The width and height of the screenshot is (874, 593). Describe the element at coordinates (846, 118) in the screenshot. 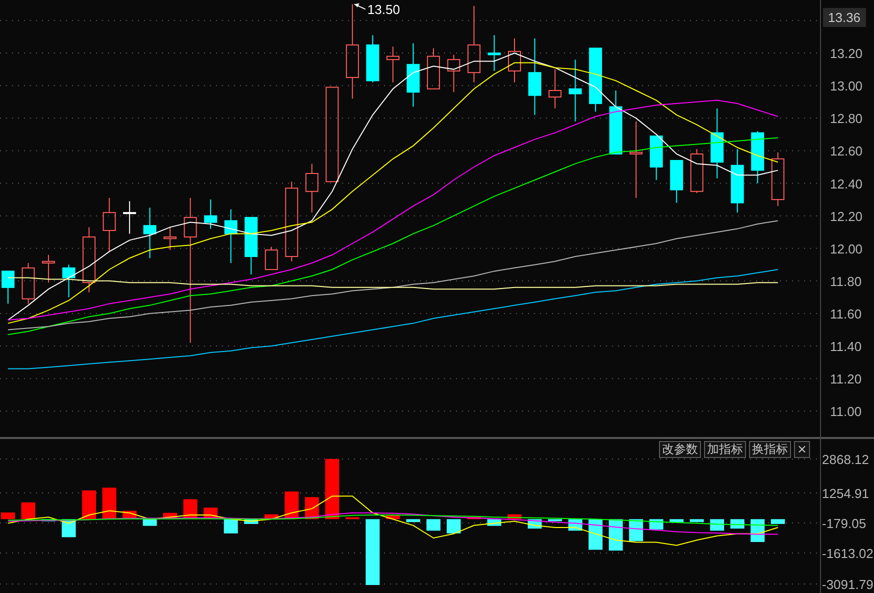

I see `axis-label: 12.80` at that location.